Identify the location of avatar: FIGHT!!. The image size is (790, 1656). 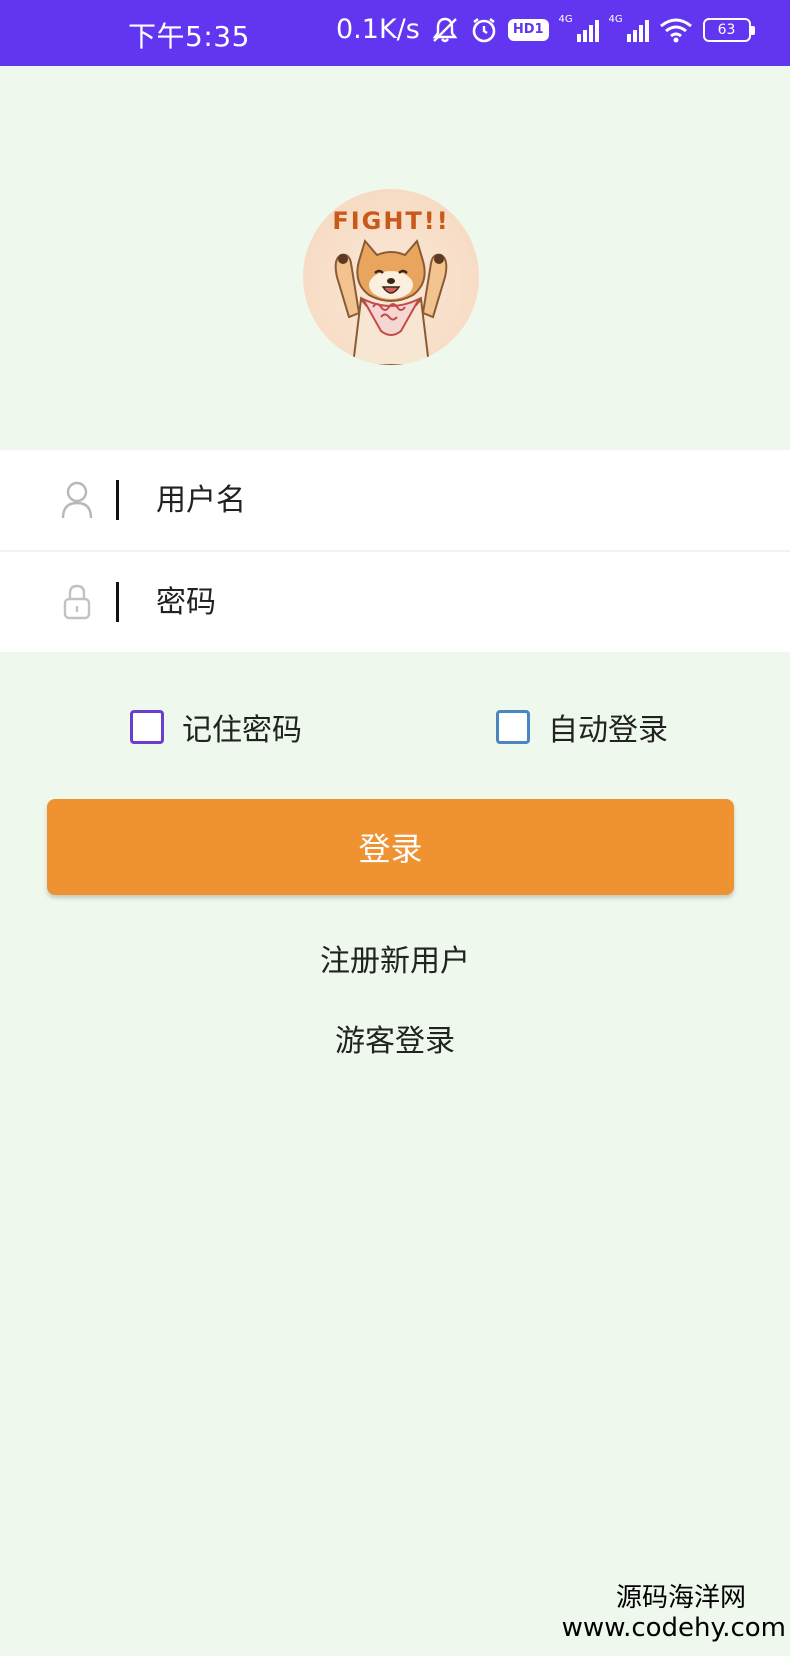
(391, 277).